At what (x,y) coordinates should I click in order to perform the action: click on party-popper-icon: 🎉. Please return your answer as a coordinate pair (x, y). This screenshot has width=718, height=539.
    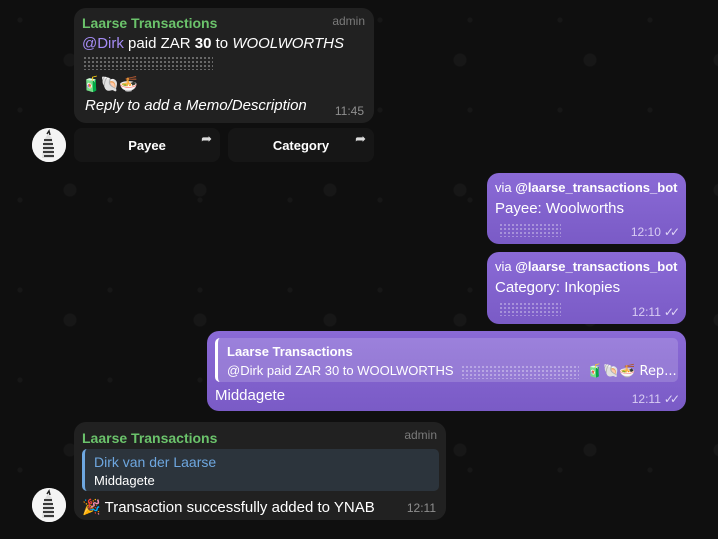
    Looking at the image, I should click on (91, 507).